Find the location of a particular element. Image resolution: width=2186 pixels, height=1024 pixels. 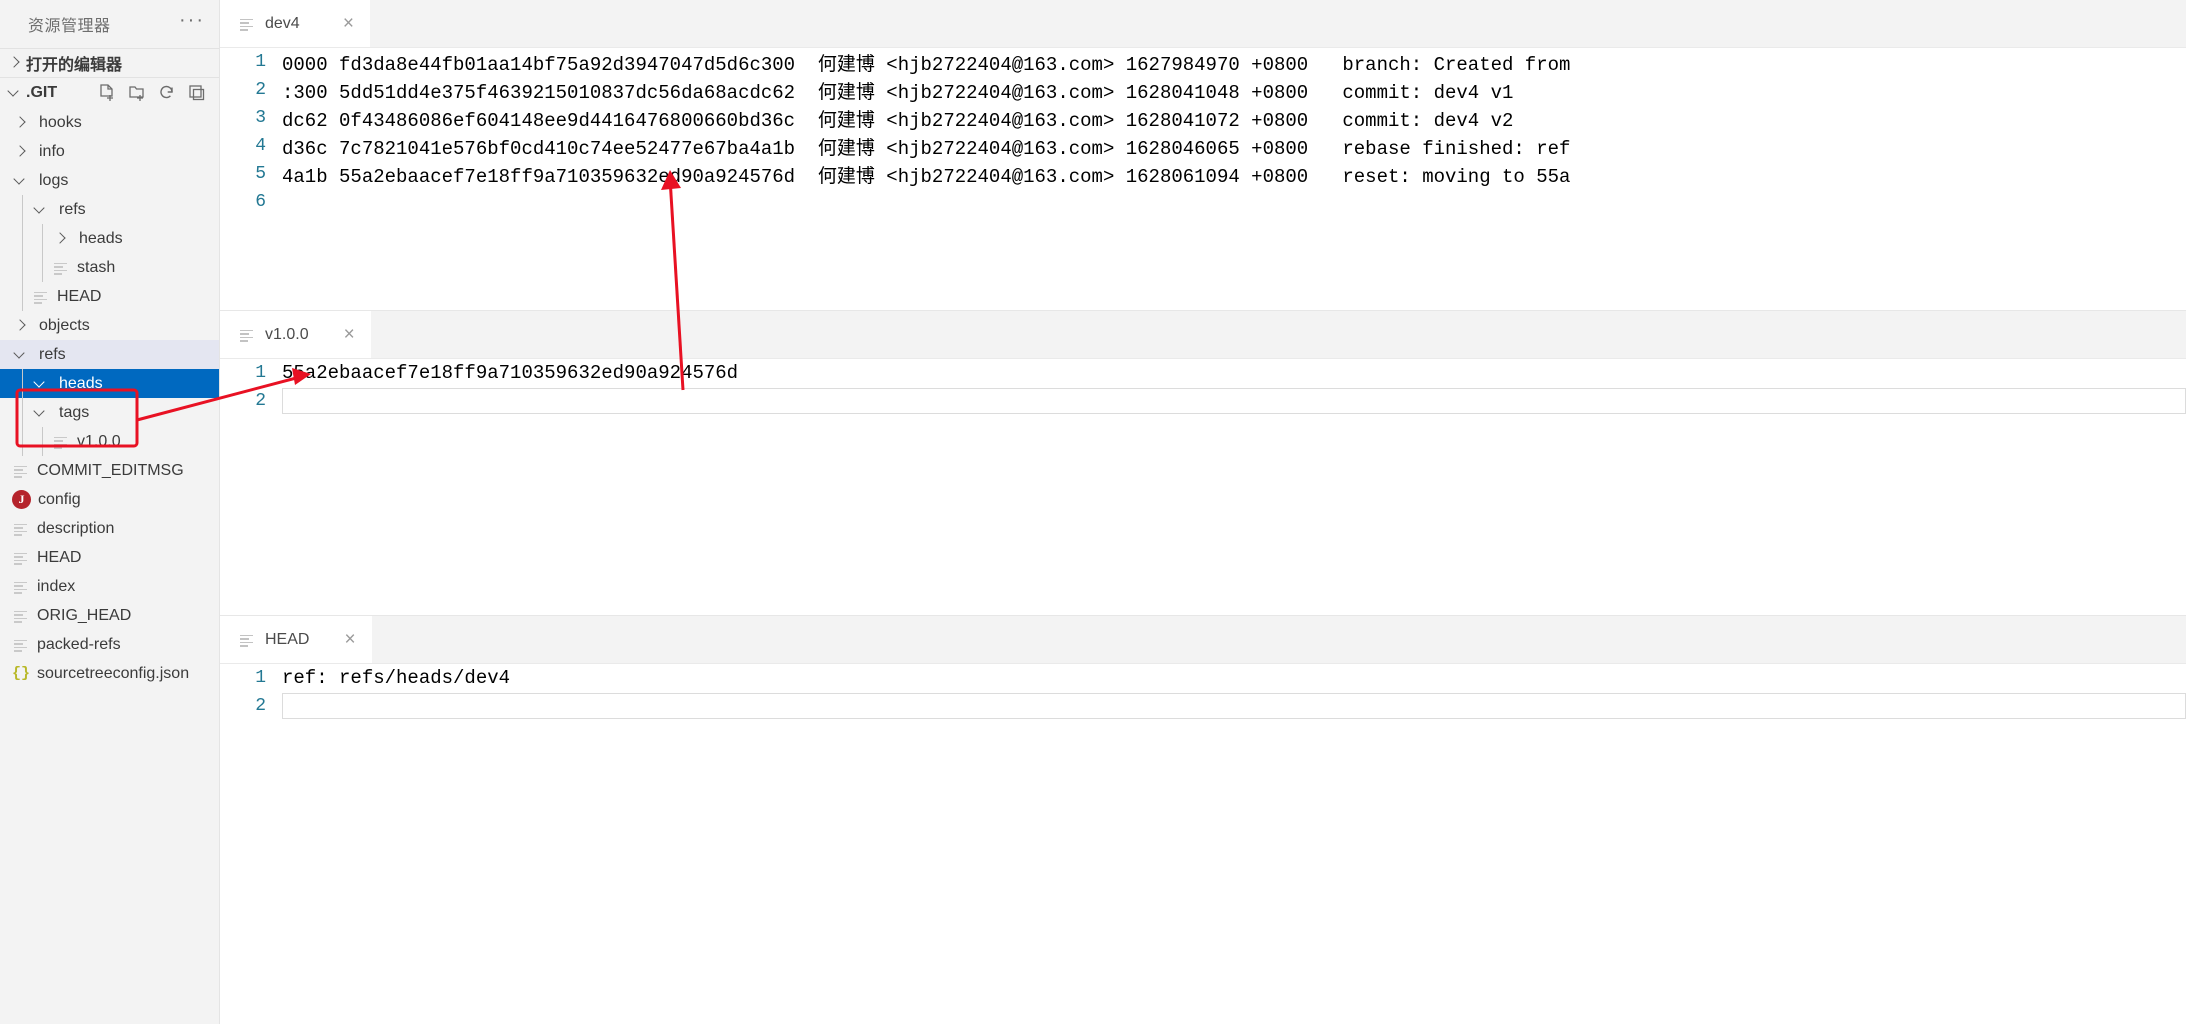

refresh-icon is located at coordinates (167, 93).